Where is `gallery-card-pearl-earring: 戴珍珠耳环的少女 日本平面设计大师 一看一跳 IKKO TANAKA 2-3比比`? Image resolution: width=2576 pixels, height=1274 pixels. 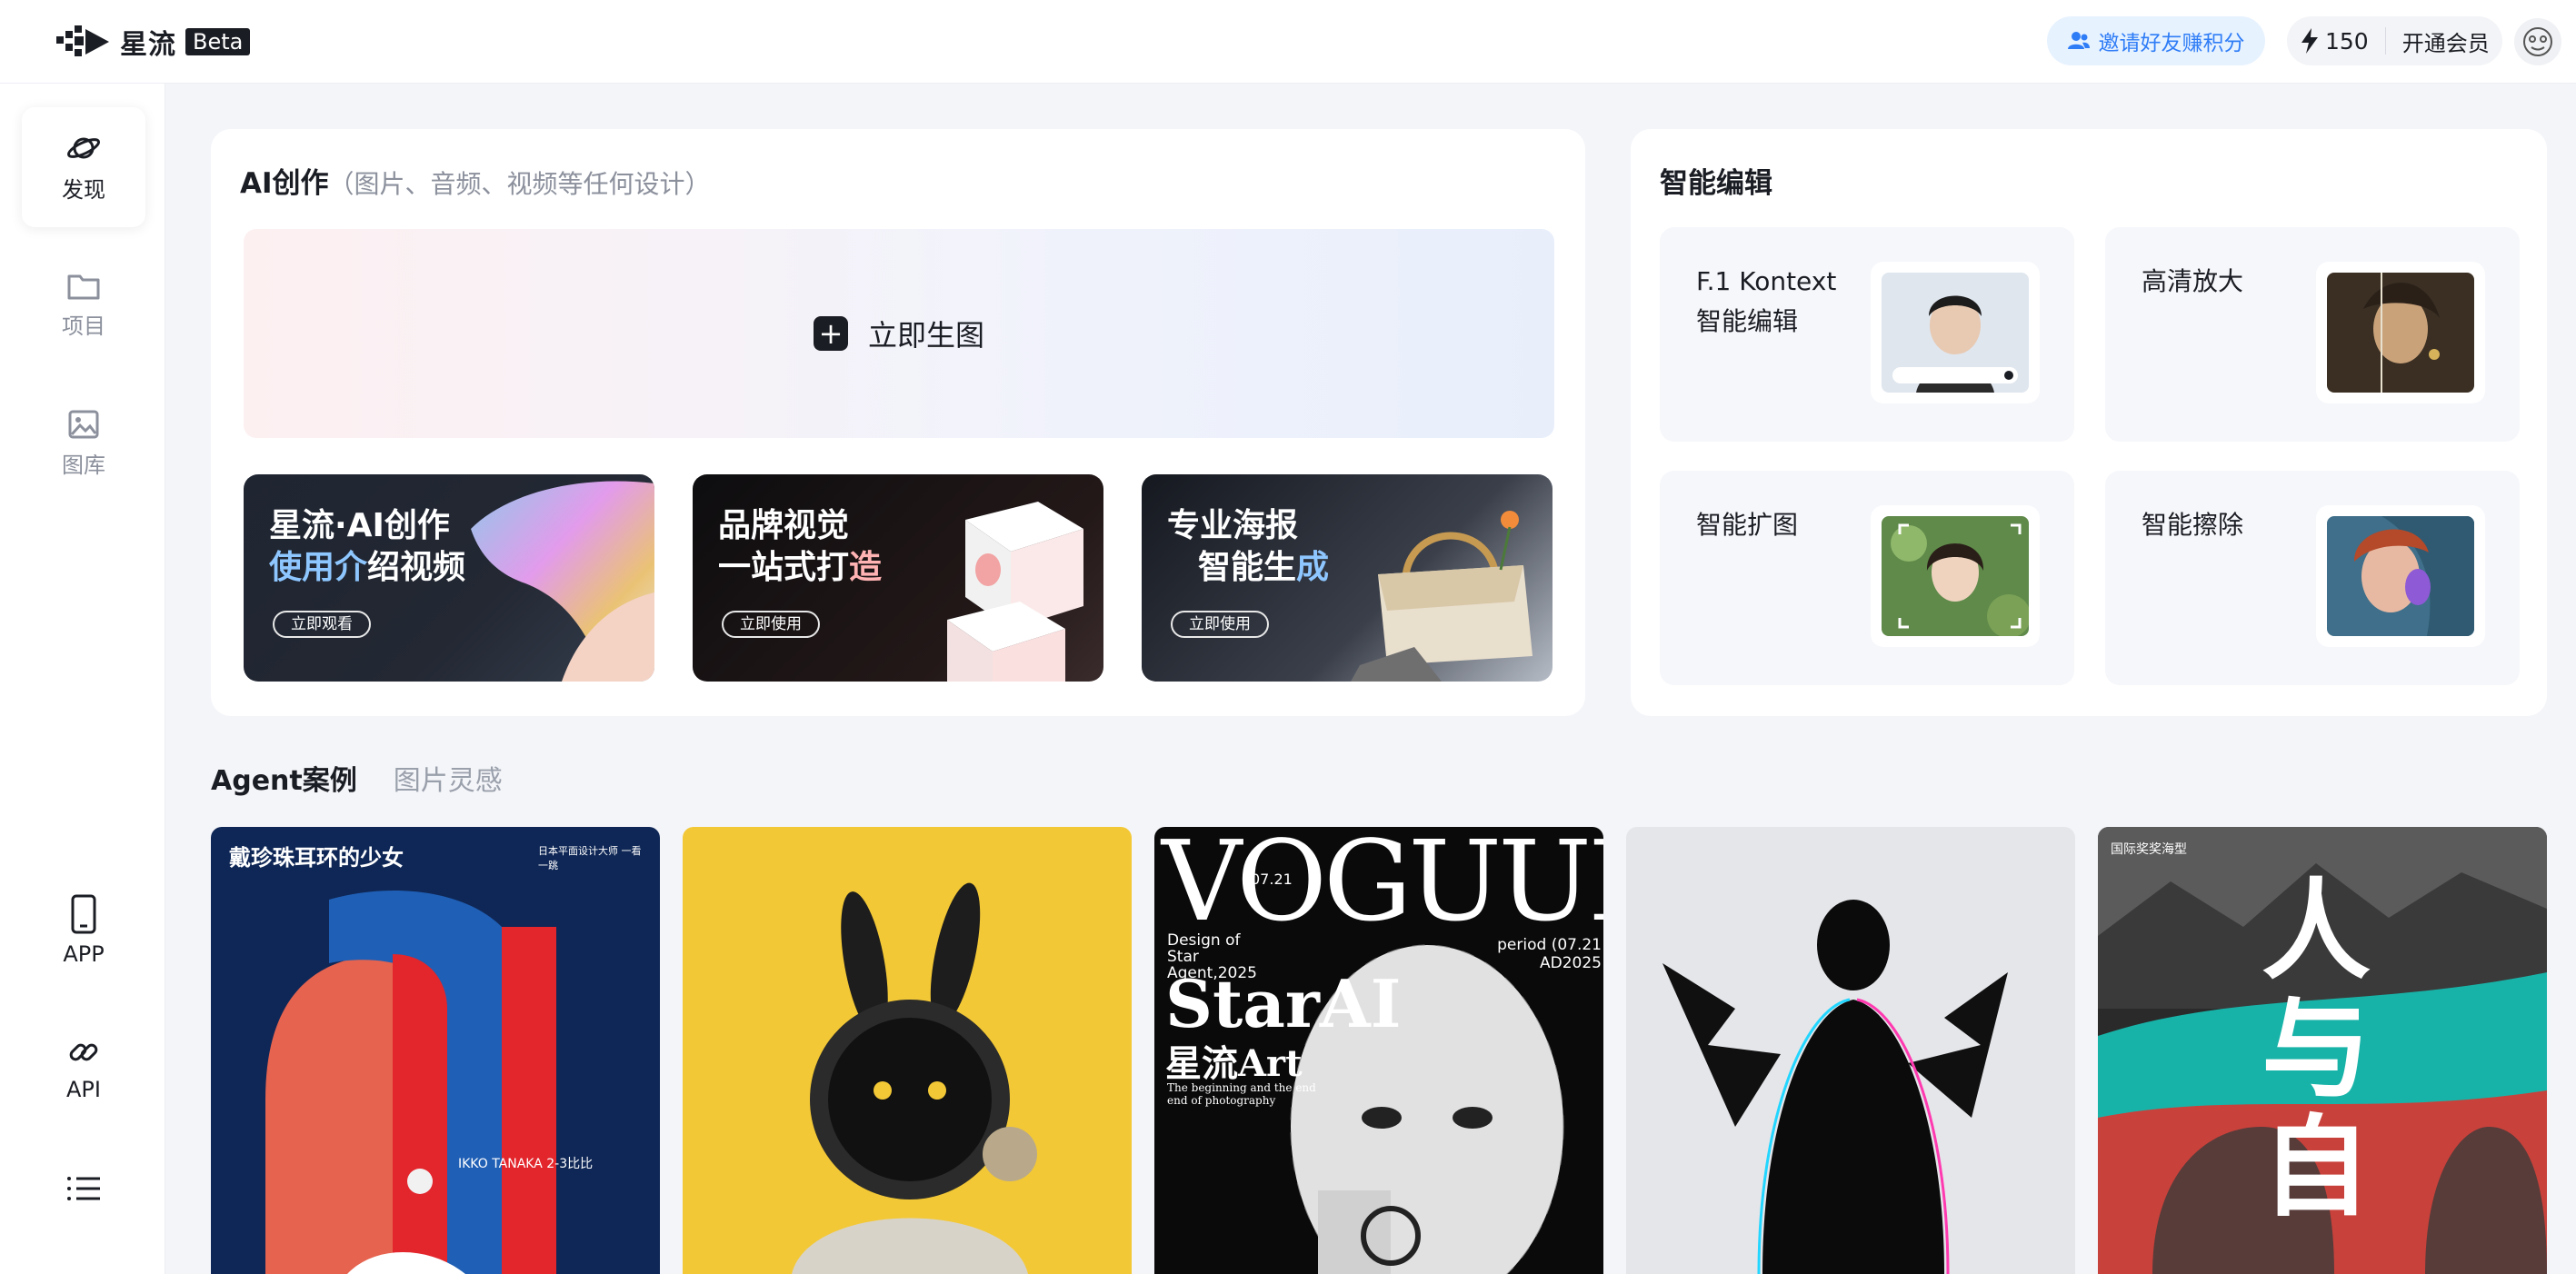
gallery-card-pearl-earring: 戴珍珠耳环的少女 日本平面设计大师 一看一跳 IKKO TANAKA 2-3比比 is located at coordinates (436, 1050).